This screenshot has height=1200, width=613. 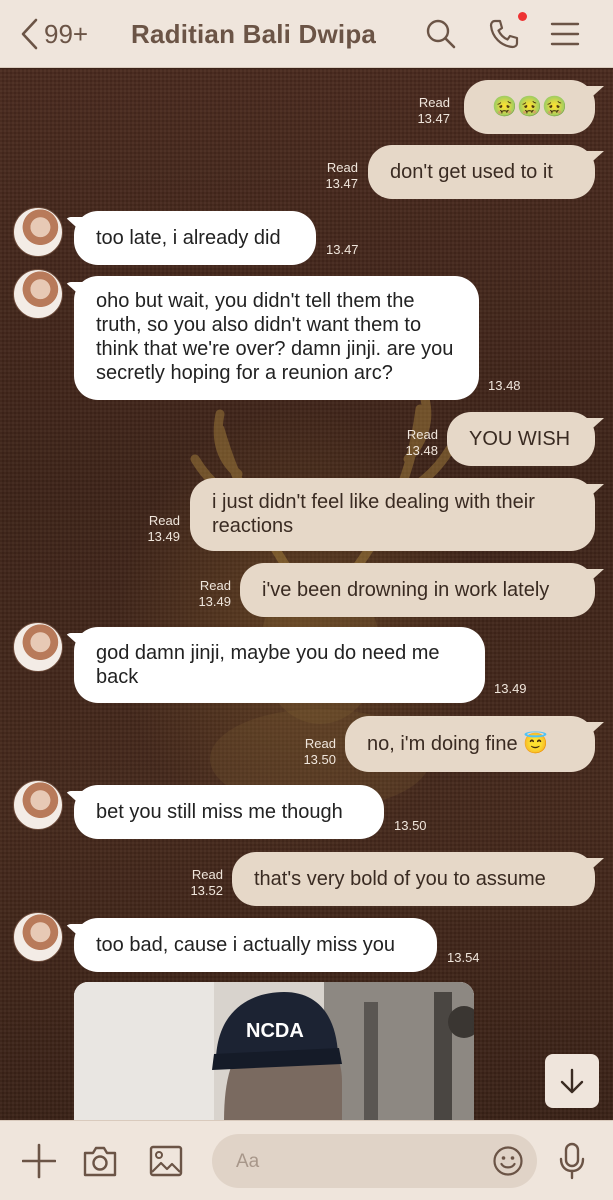 I want to click on message-input, so click(x=361, y=1162).